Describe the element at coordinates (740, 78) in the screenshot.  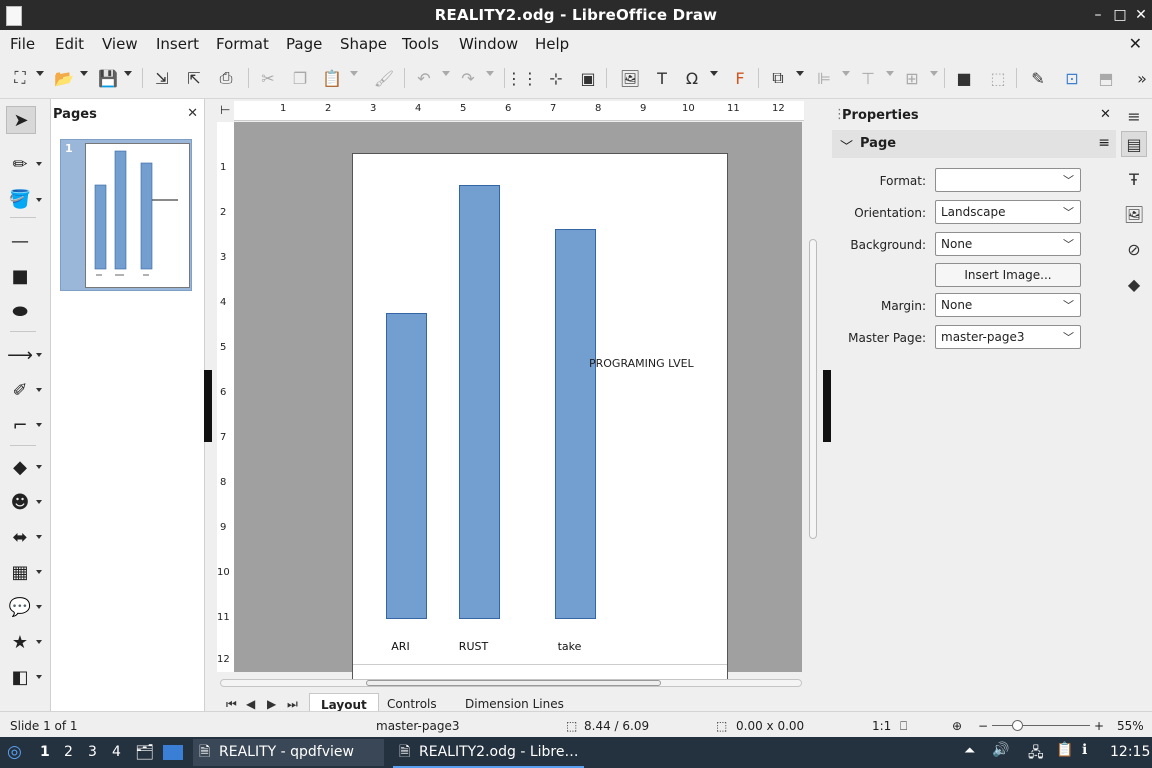
I see `fontwork-icon: F` at that location.